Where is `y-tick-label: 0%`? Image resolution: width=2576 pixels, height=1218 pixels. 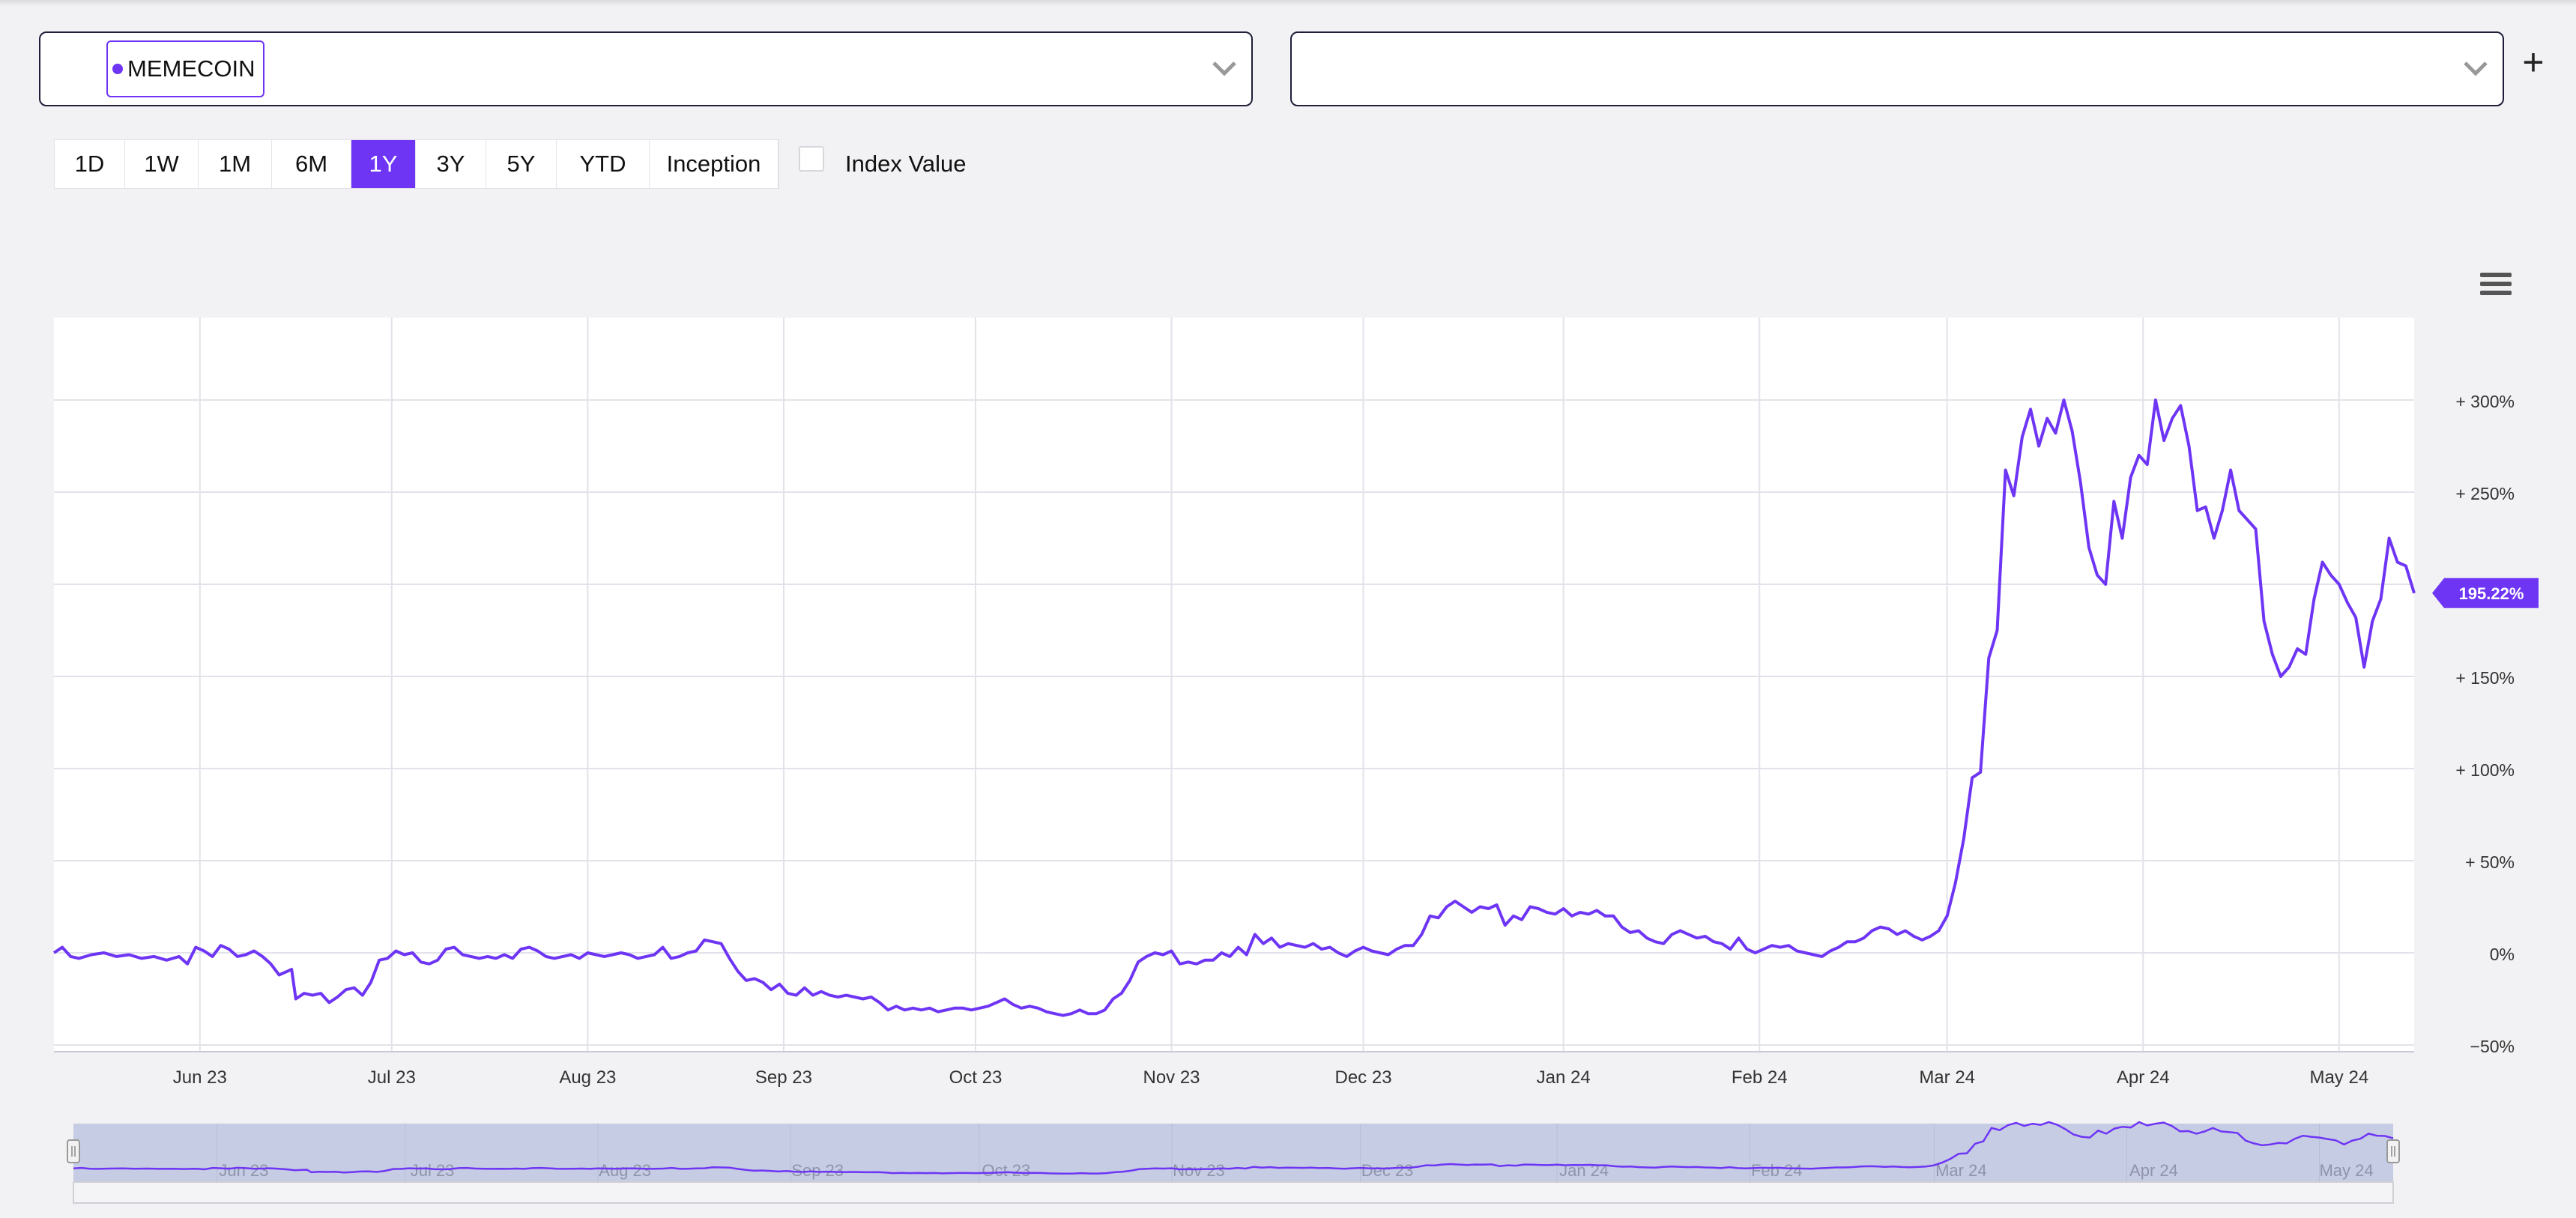 y-tick-label: 0% is located at coordinates (2502, 954).